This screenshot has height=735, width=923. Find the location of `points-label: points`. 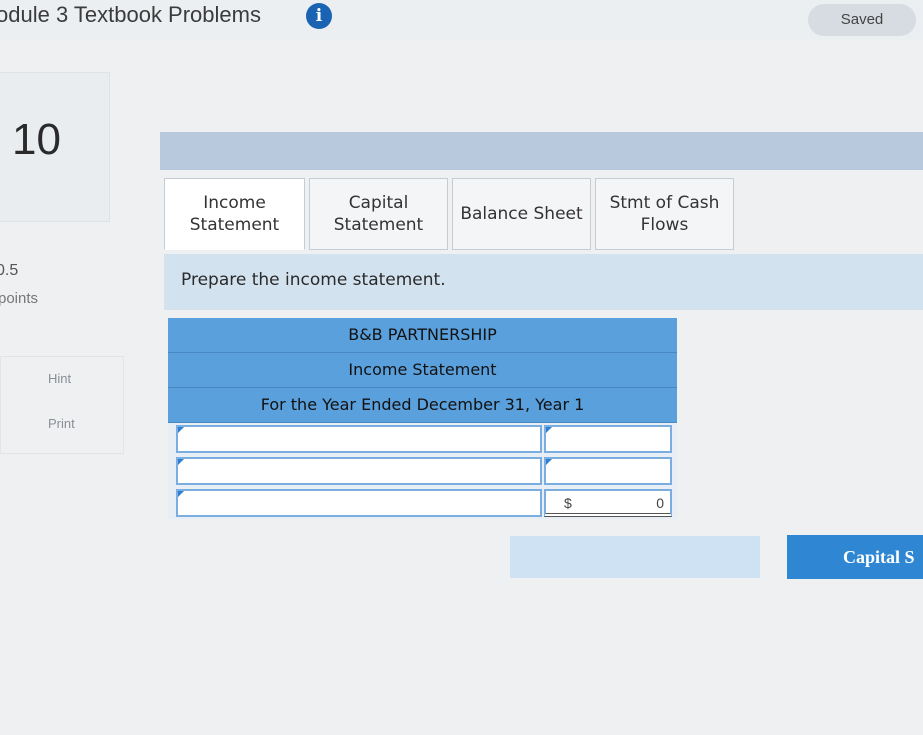

points-label: points is located at coordinates (19, 298).